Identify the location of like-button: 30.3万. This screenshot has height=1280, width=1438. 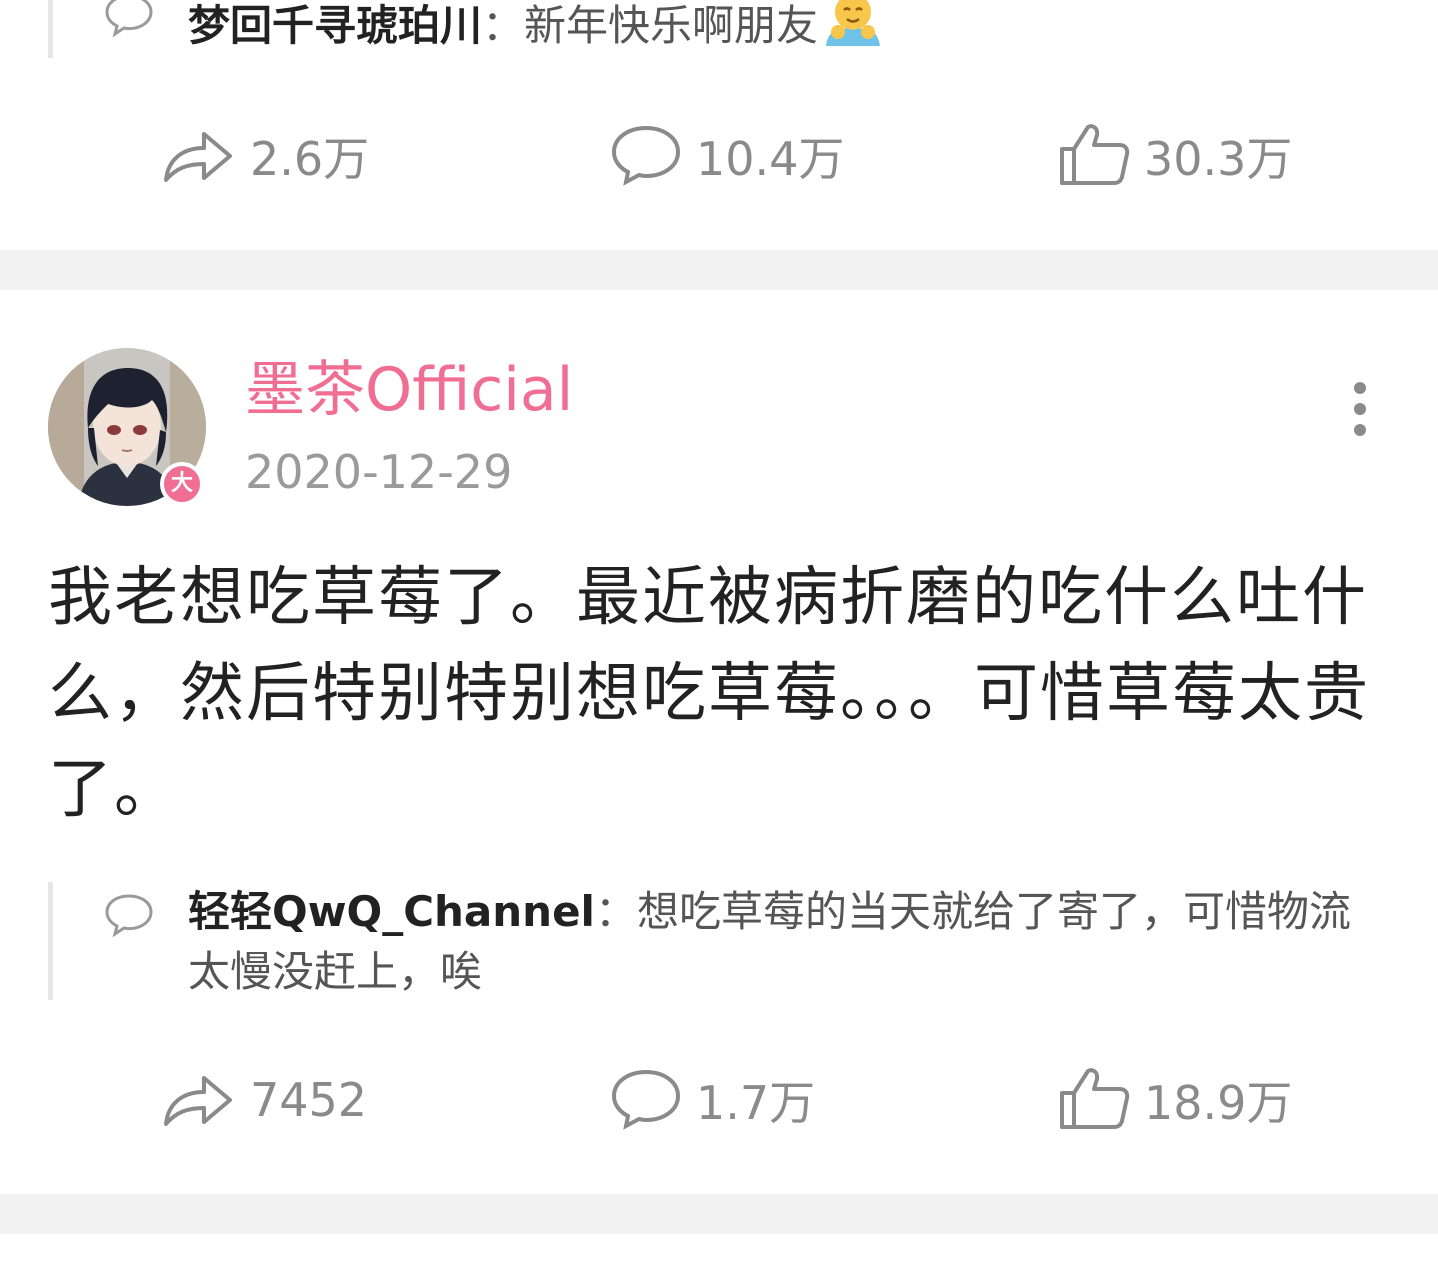
(1175, 156).